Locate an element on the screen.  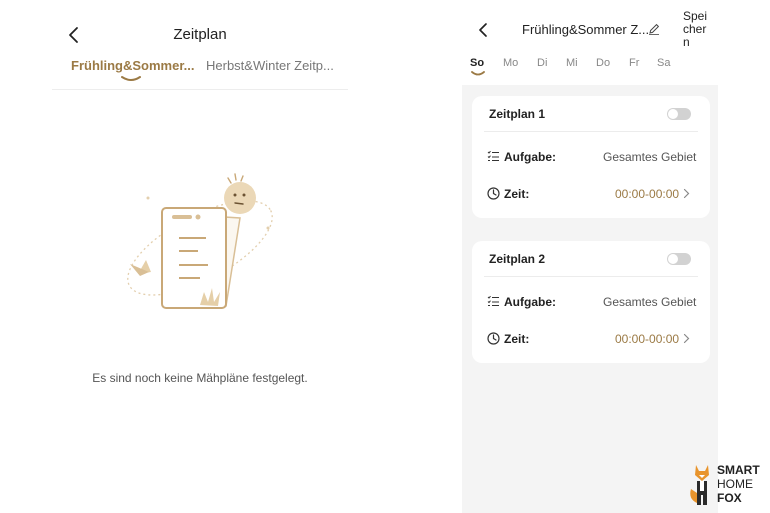
schedule-title: Zeitplan 2 is located at coordinates (517, 259).